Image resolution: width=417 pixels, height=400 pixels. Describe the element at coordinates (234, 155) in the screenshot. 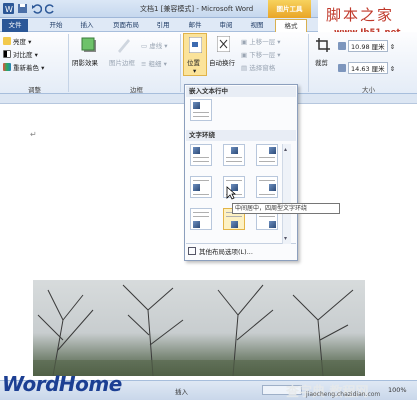

I see `wrap-option-top-center` at that location.